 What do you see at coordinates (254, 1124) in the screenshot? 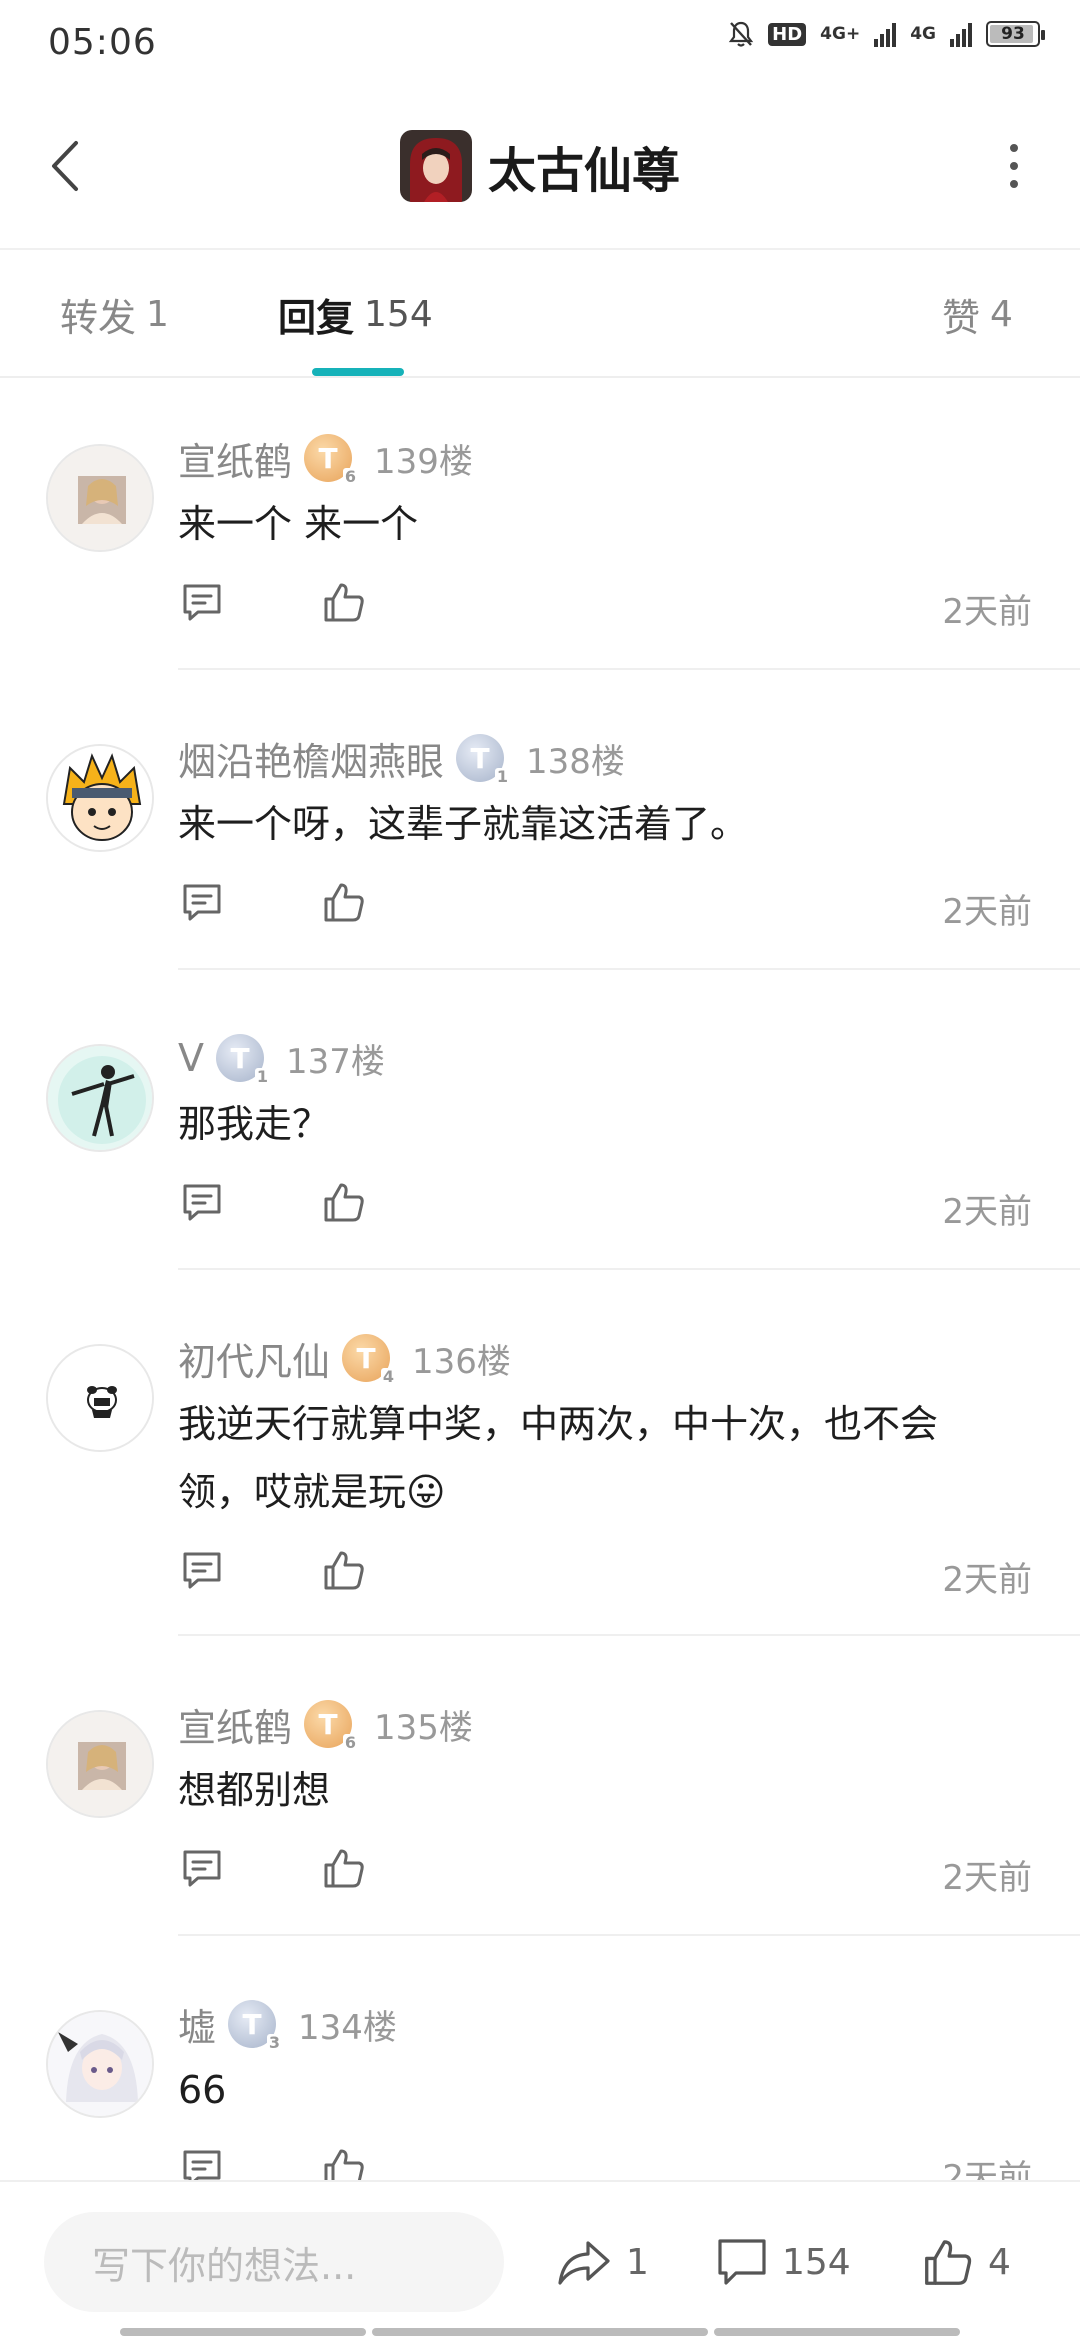
I see `reply-text: 那我走？` at bounding box center [254, 1124].